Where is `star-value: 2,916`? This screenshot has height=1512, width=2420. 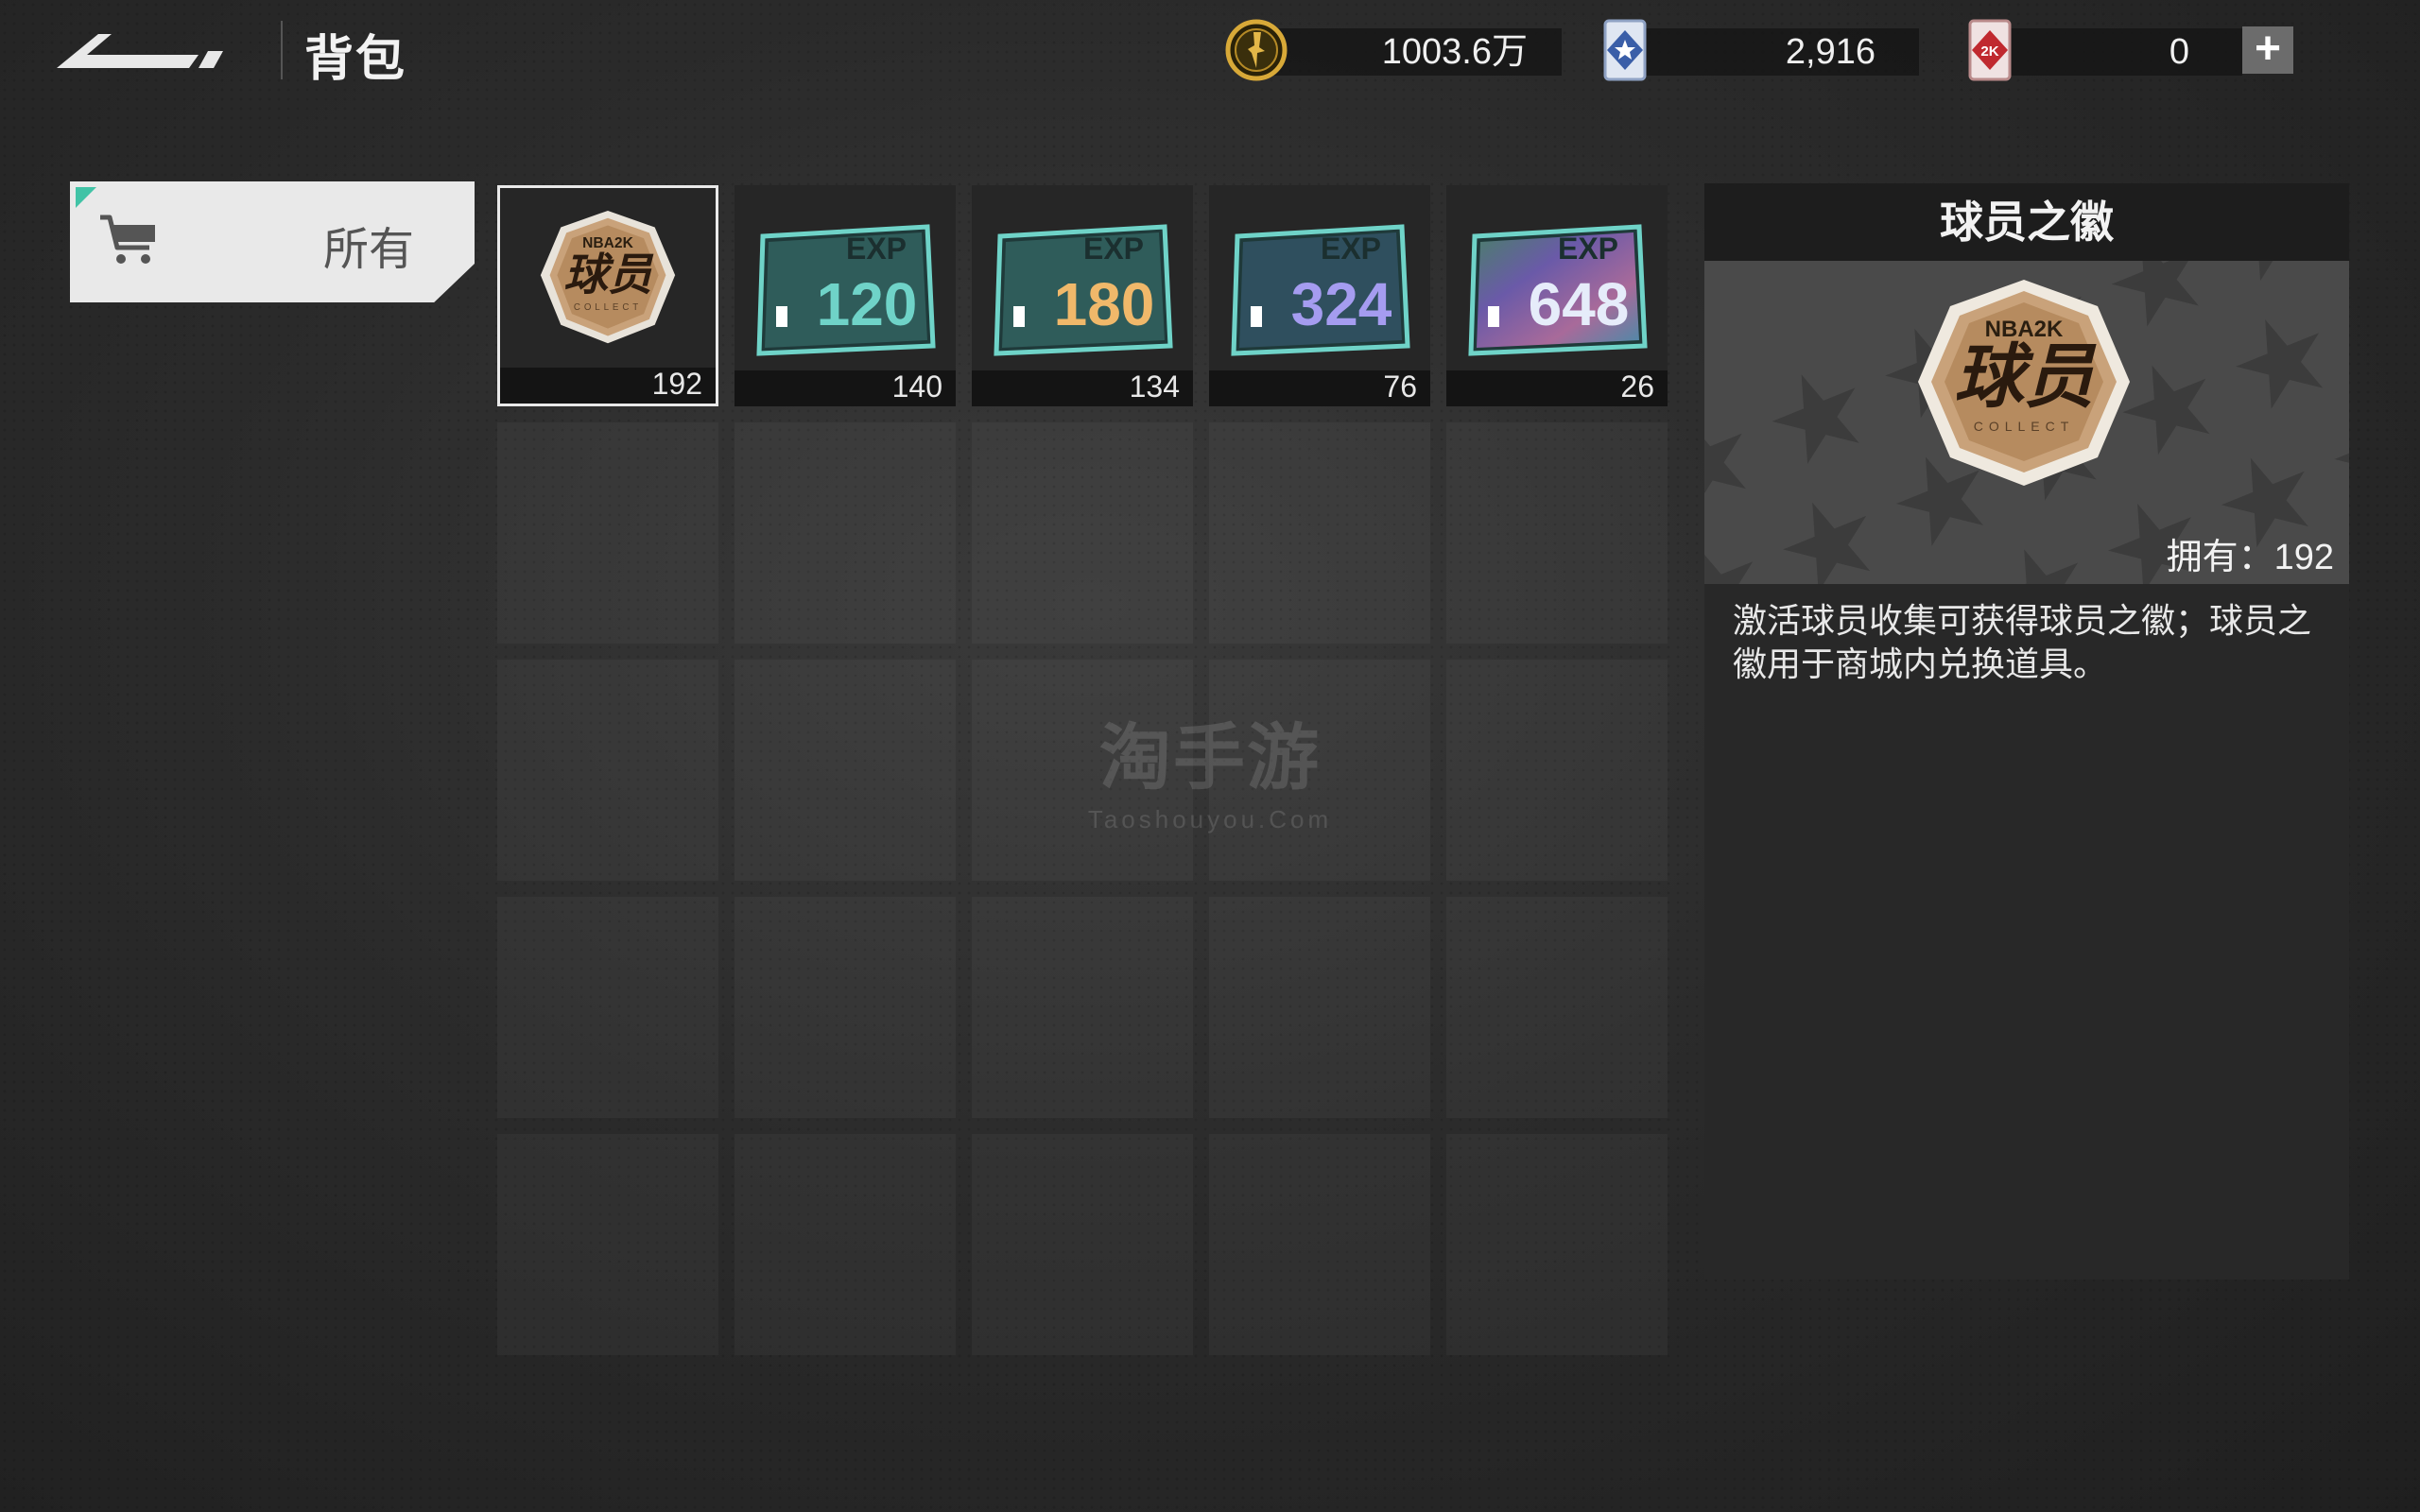 star-value: 2,916 is located at coordinates (1830, 52).